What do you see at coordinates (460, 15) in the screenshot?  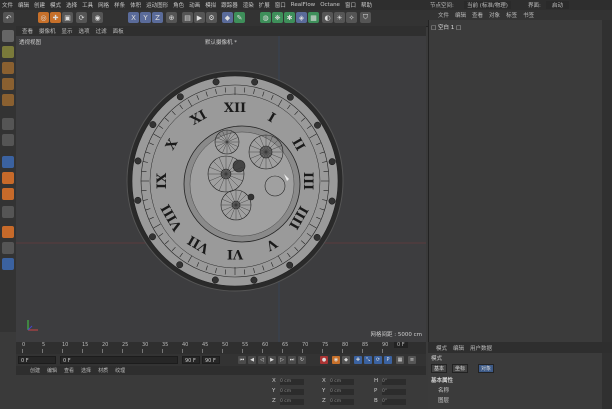 I see `object-menu-item: 编辑` at bounding box center [460, 15].